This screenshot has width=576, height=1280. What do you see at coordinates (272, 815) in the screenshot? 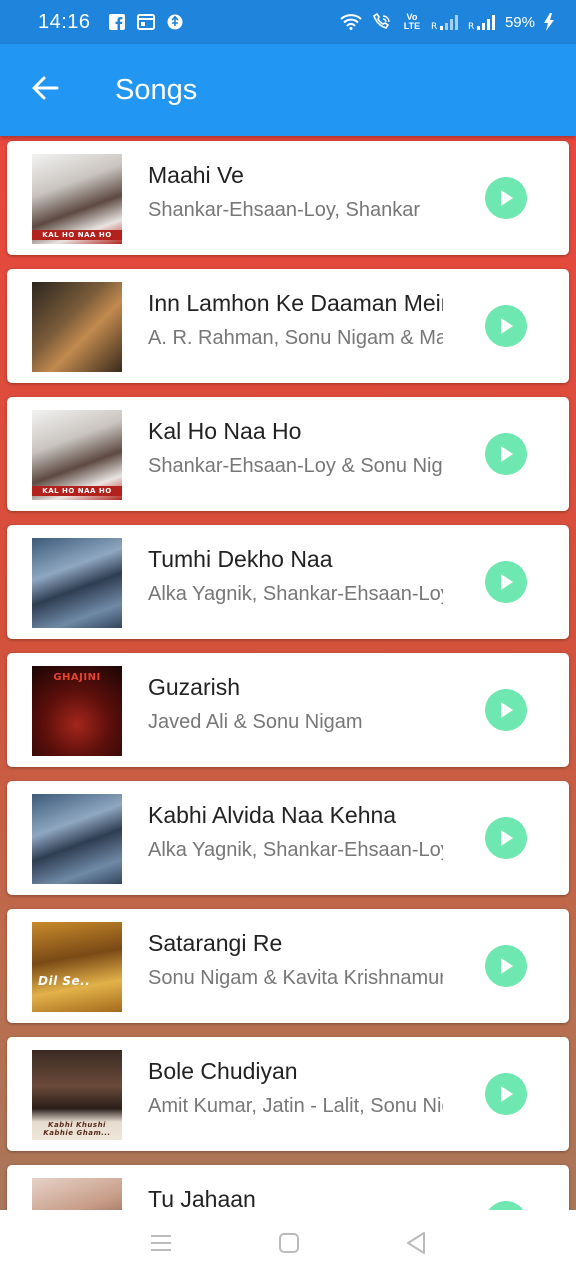
I see `song-title: Kabhi Alvida Naa Kehna` at bounding box center [272, 815].